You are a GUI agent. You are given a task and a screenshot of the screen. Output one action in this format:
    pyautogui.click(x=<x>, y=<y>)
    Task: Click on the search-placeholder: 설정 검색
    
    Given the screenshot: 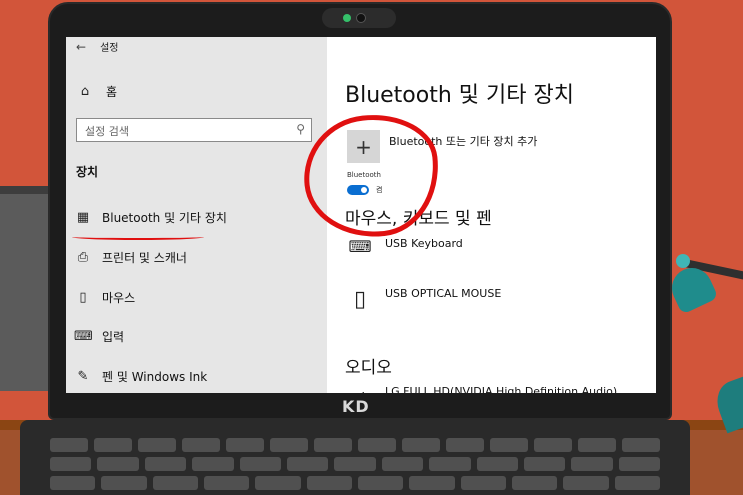 What is the action you would take?
    pyautogui.click(x=107, y=131)
    